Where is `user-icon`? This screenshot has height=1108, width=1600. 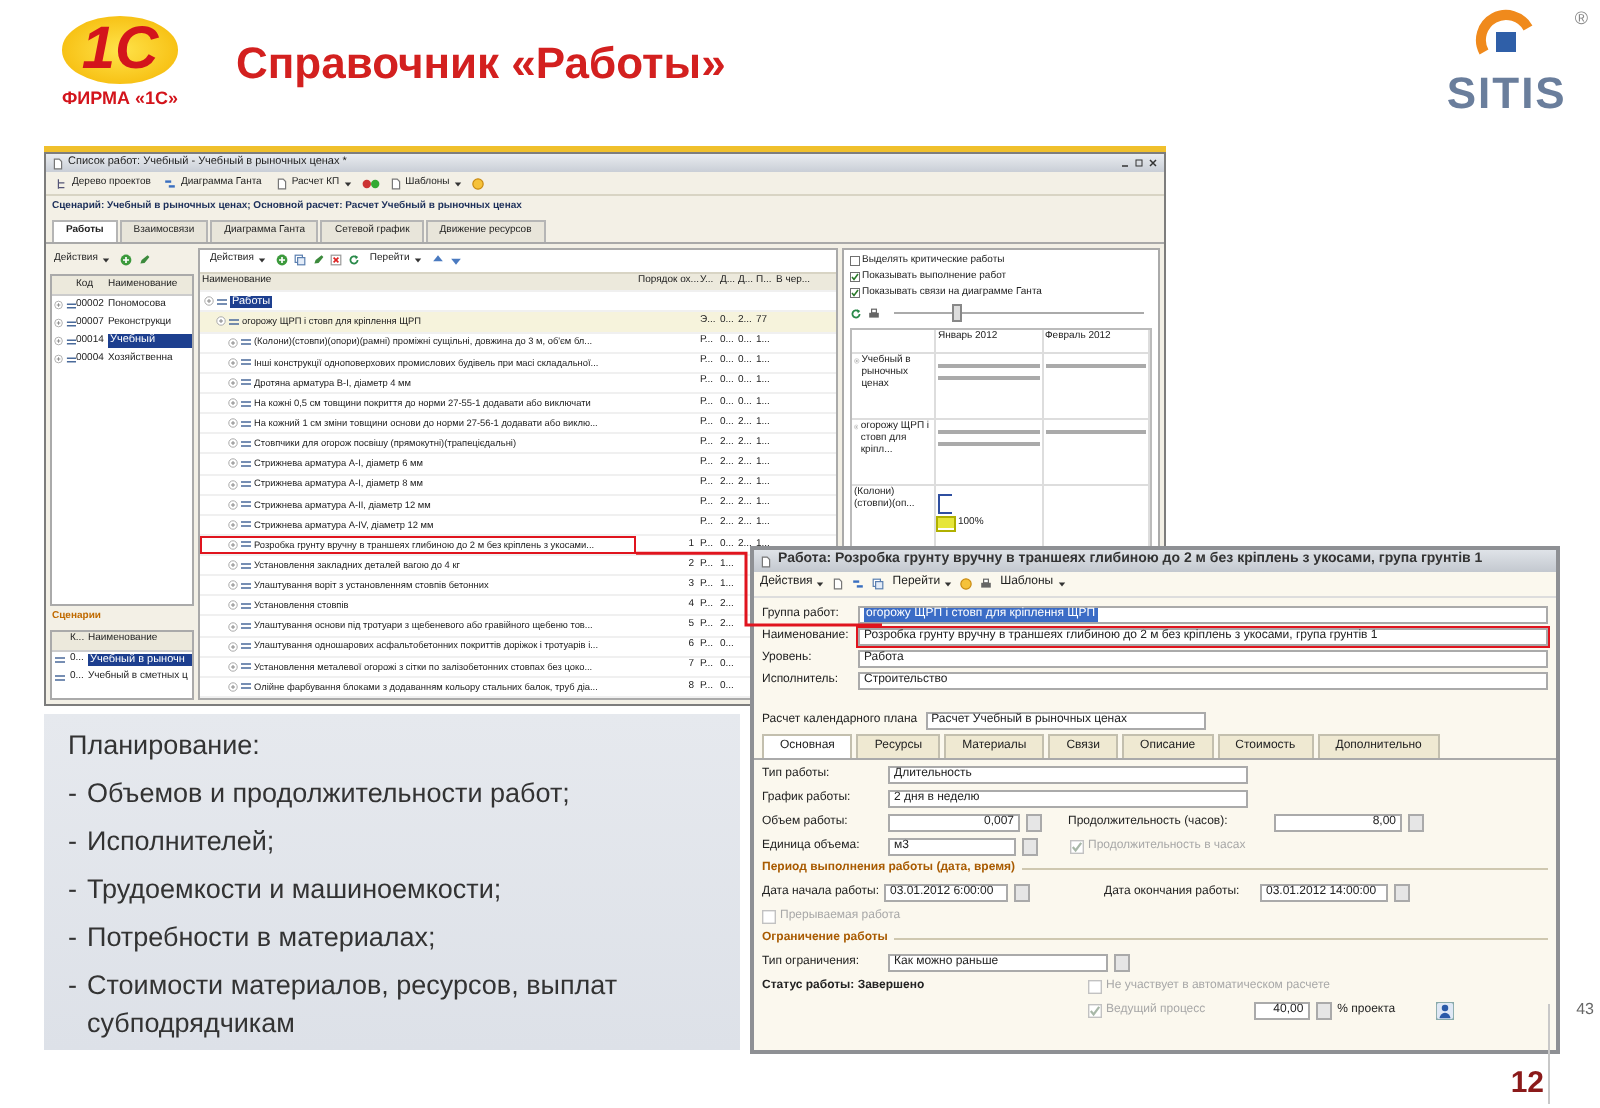 user-icon is located at coordinates (1444, 1010).